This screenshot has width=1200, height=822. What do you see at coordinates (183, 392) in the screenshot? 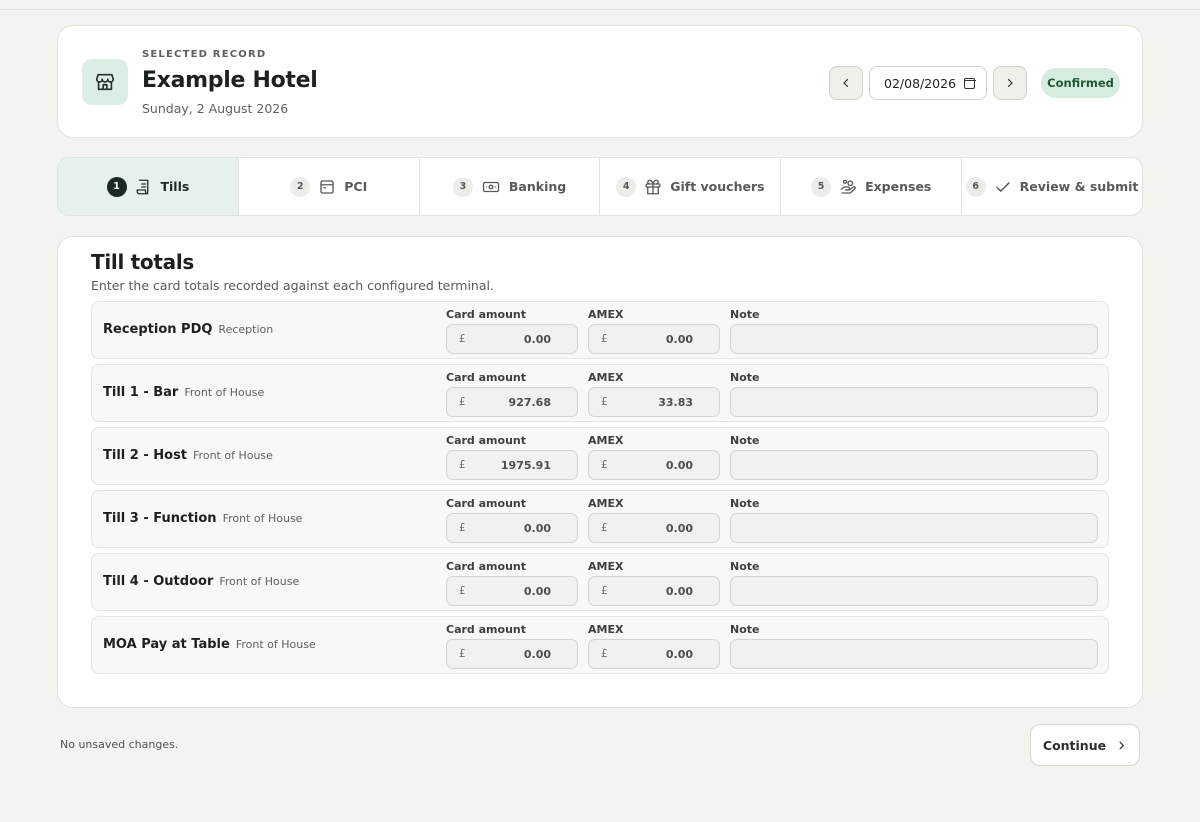
I see `terminal-name: Till 1 - Bar Front of House` at bounding box center [183, 392].